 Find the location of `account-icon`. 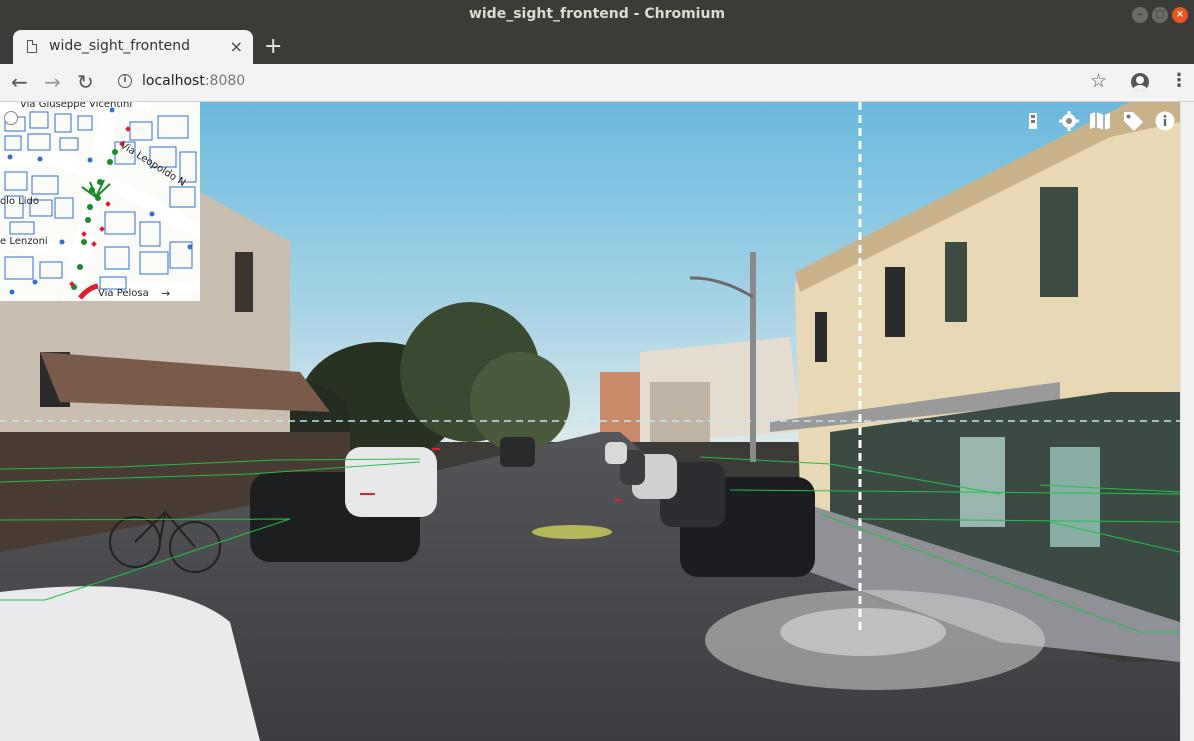

account-icon is located at coordinates (1140, 82).